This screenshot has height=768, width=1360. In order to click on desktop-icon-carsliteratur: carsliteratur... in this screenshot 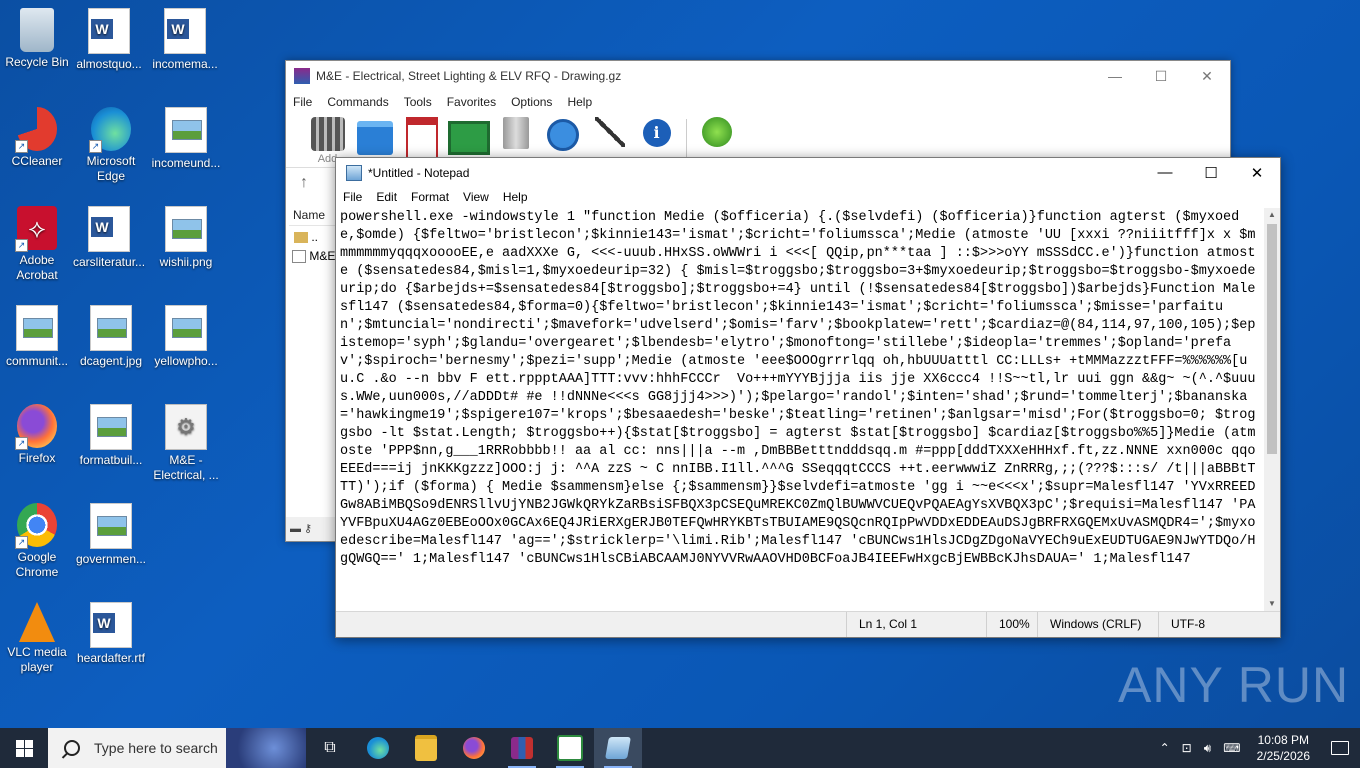, I will do `click(109, 235)`.